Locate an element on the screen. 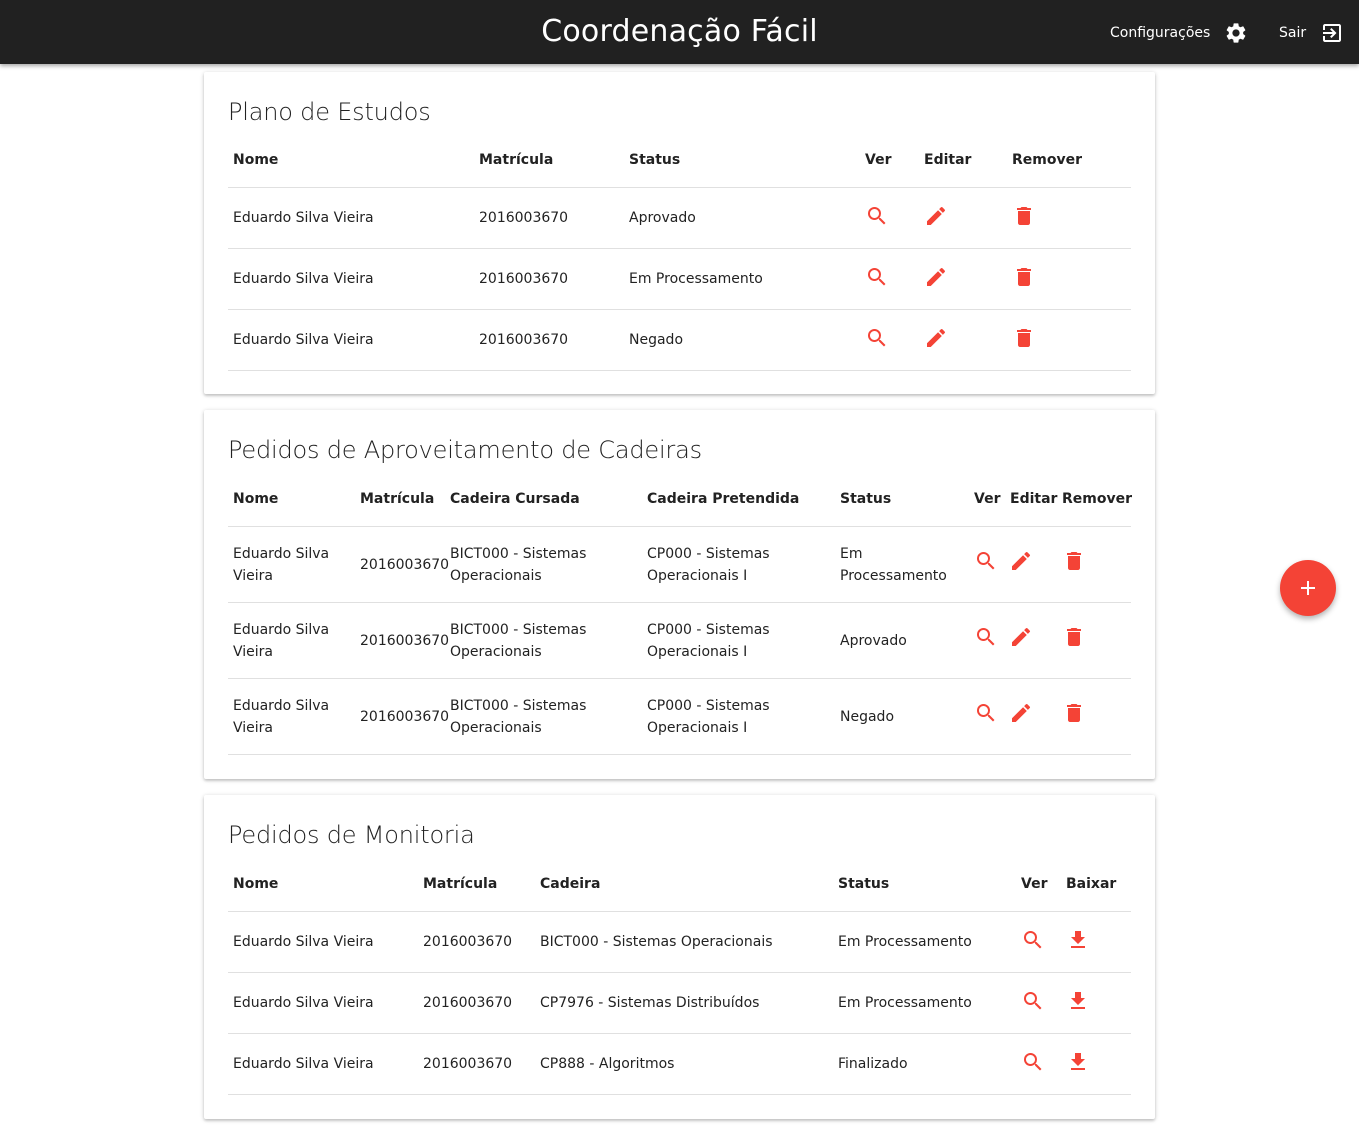 This screenshot has width=1359, height=1134. app-bar: Coordenação Fácil Configurações Sair is located at coordinates (679, 32).